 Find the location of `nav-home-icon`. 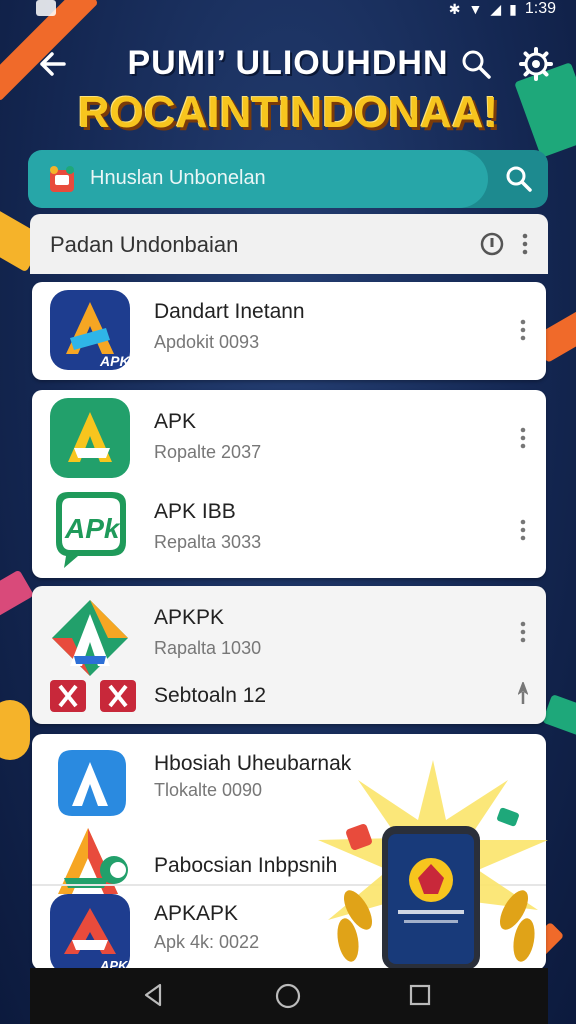

nav-home-icon is located at coordinates (288, 996).